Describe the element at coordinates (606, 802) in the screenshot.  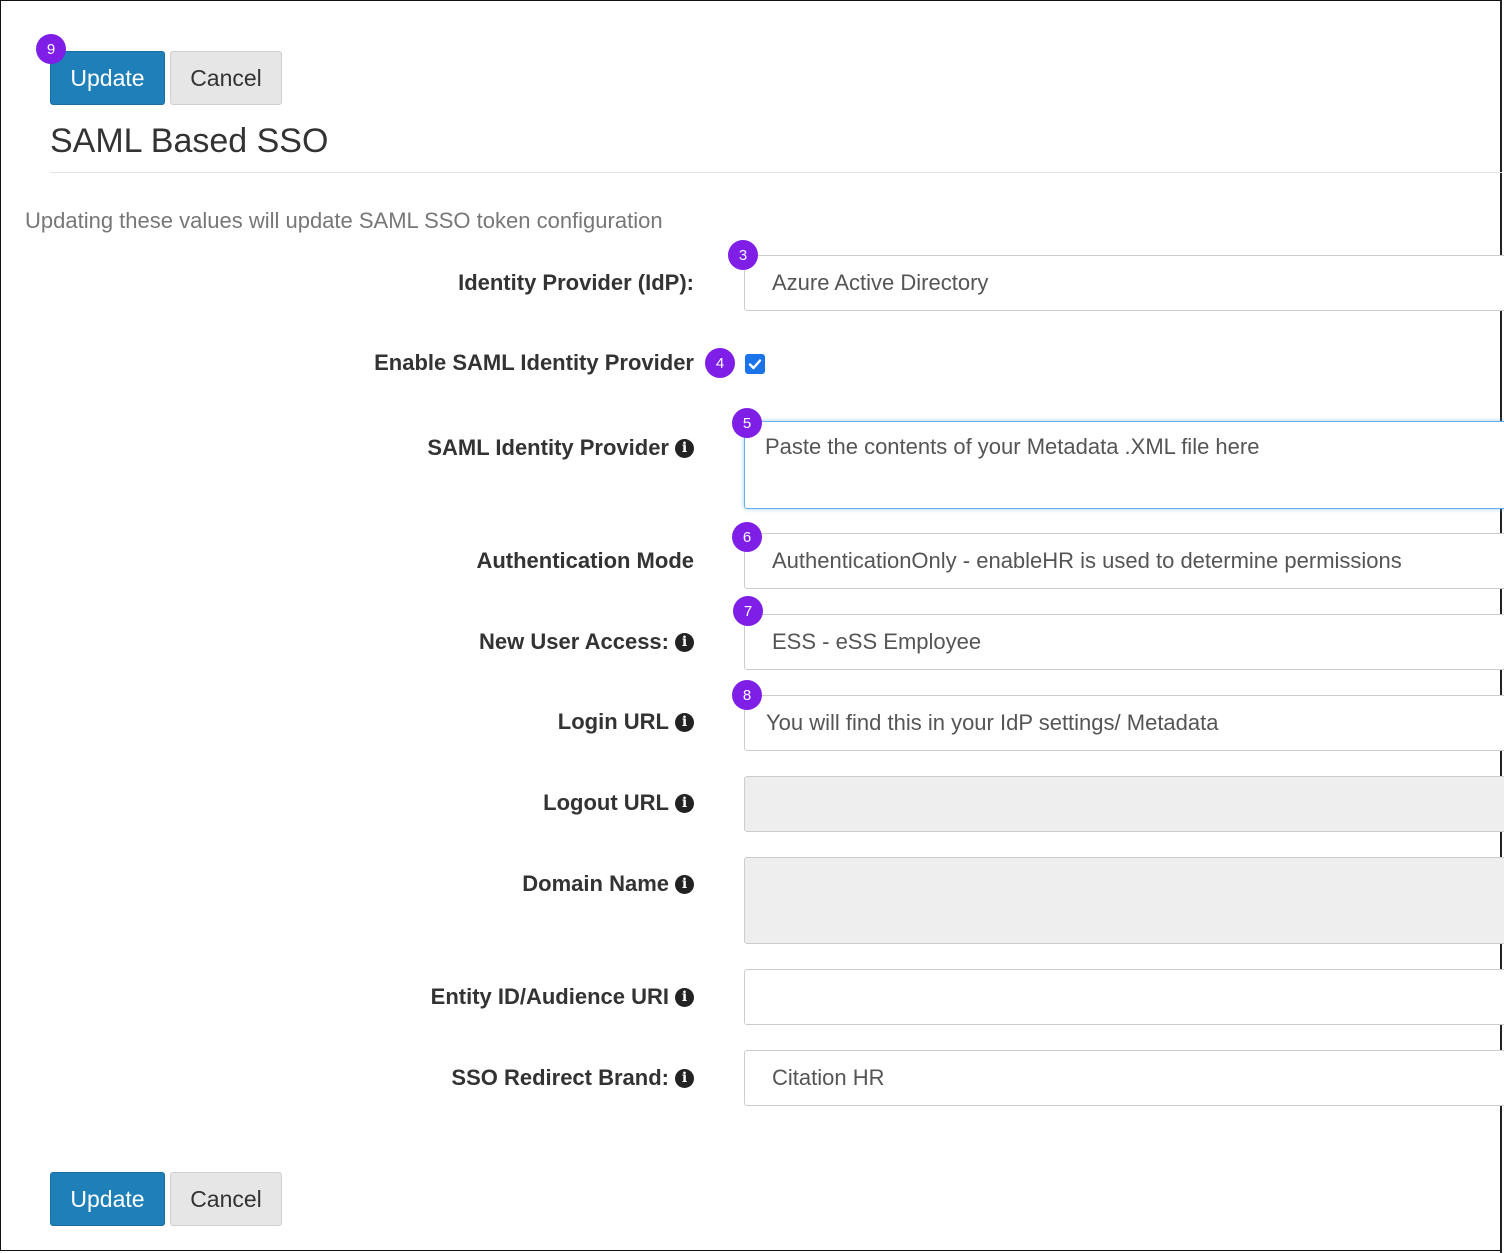
I see `logout-url-label-text: Logout URL` at that location.